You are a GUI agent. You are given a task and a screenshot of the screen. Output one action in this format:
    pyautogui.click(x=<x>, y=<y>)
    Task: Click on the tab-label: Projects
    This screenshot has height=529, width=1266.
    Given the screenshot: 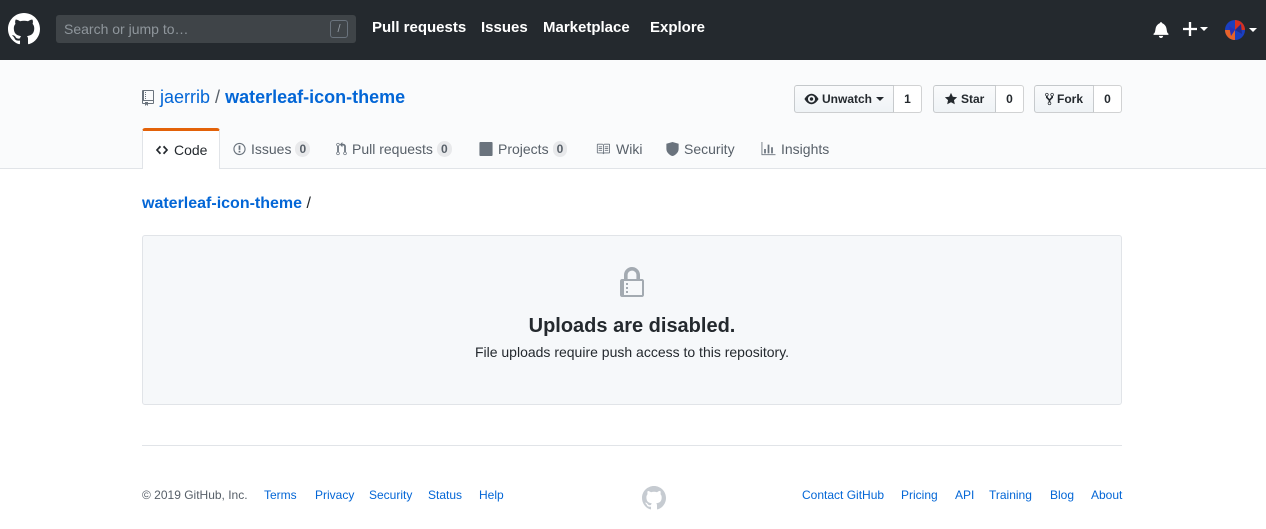 What is the action you would take?
    pyautogui.click(x=523, y=148)
    